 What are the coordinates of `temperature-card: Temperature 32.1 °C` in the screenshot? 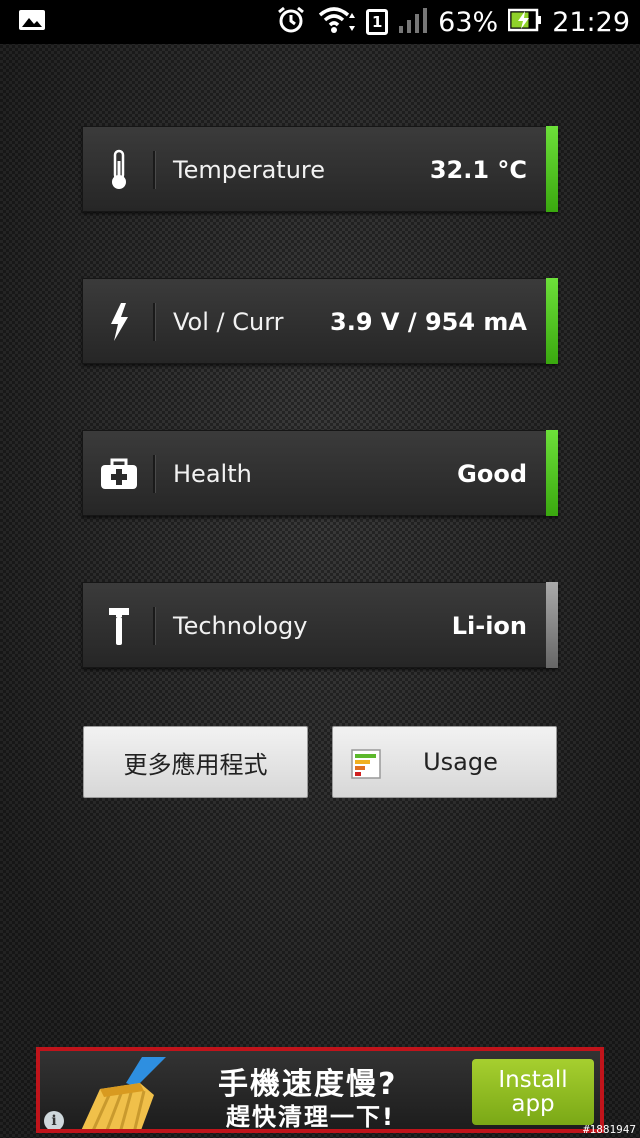 It's located at (320, 169).